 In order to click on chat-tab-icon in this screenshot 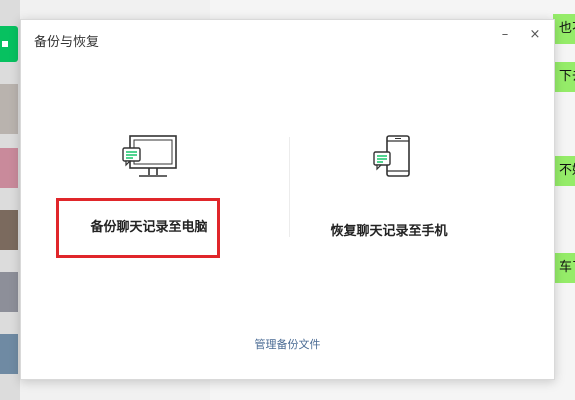, I will do `click(9, 44)`.